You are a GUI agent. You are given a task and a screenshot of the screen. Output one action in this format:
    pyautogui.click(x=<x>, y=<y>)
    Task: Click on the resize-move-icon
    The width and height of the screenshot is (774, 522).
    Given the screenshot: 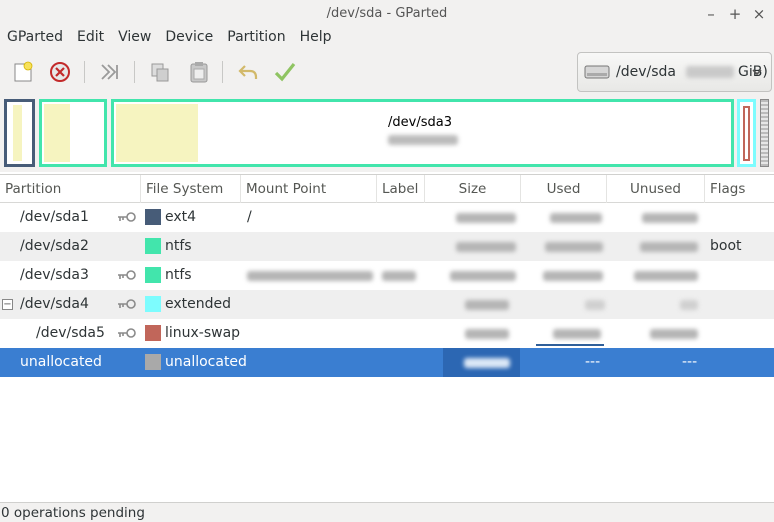 What is the action you would take?
    pyautogui.click(x=109, y=72)
    